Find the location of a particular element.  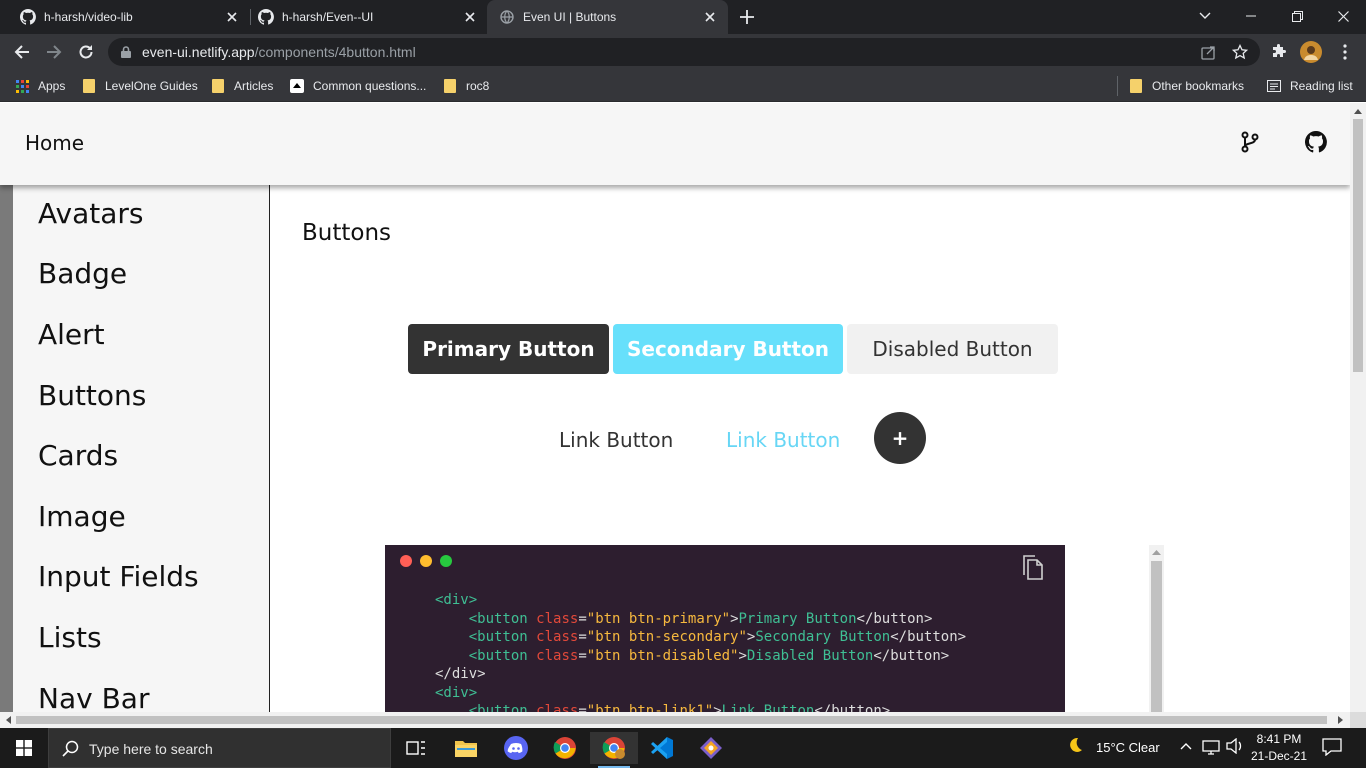

back-arrow-icon is located at coordinates (22, 52).